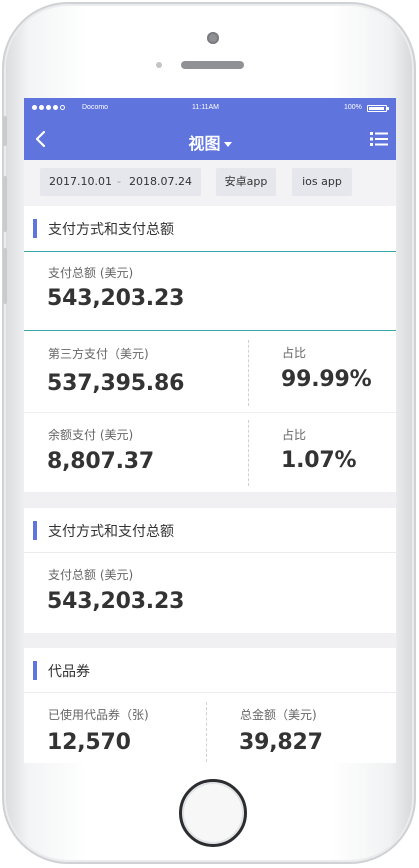 This screenshot has height=868, width=419. I want to click on earpiece-speaker, so click(212, 65).